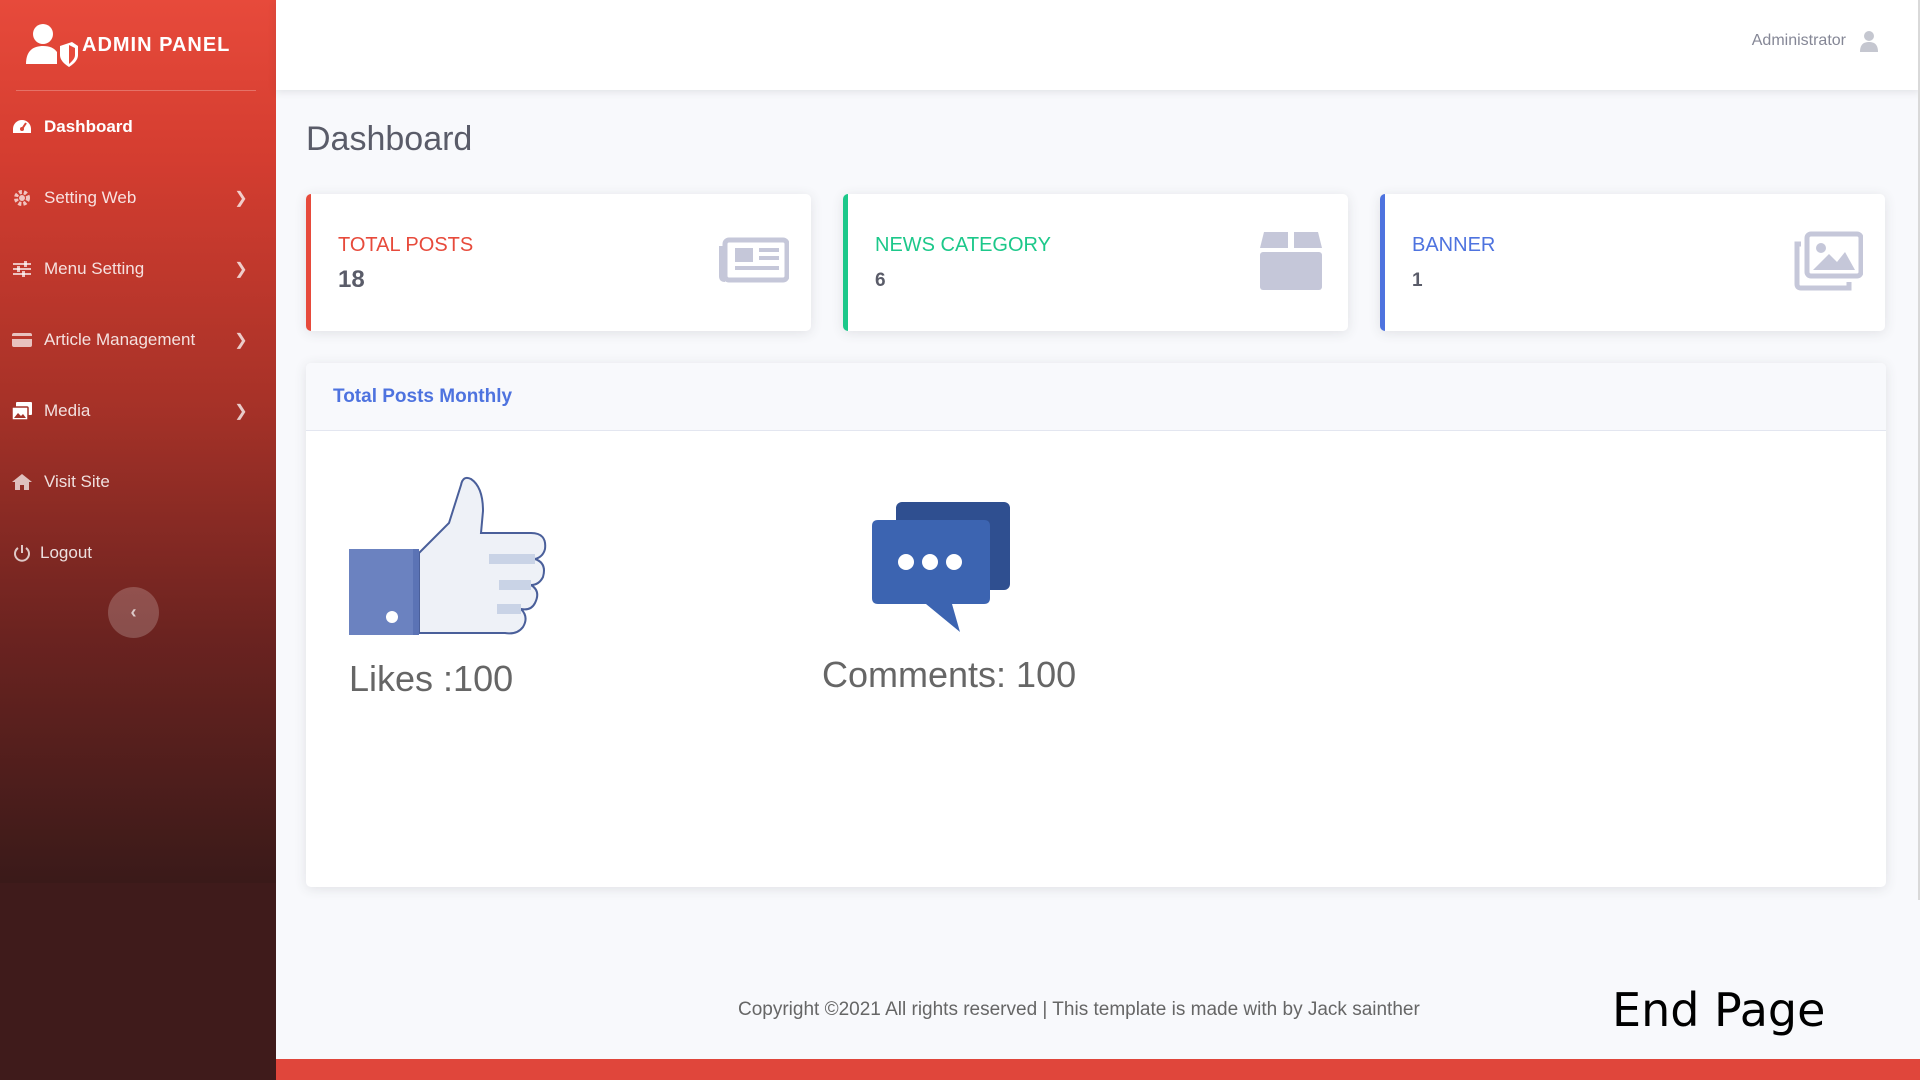 This screenshot has height=1080, width=1920. Describe the element at coordinates (1632, 262) in the screenshot. I see `banner-card: BANNER 1` at that location.